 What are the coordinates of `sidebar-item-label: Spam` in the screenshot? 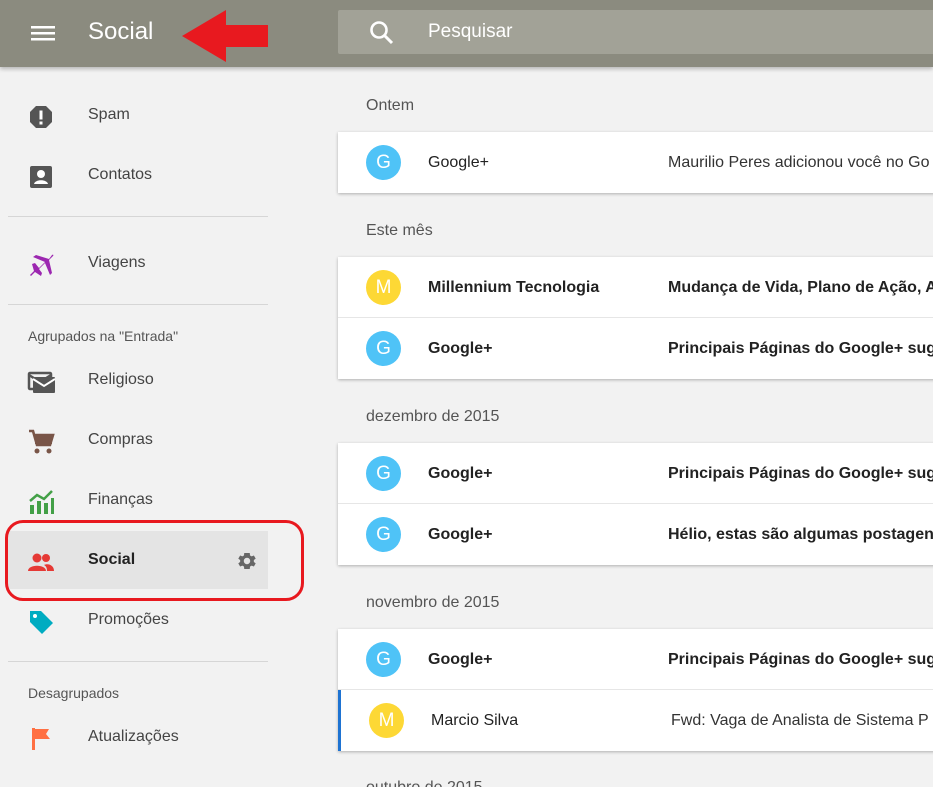 It's located at (109, 114).